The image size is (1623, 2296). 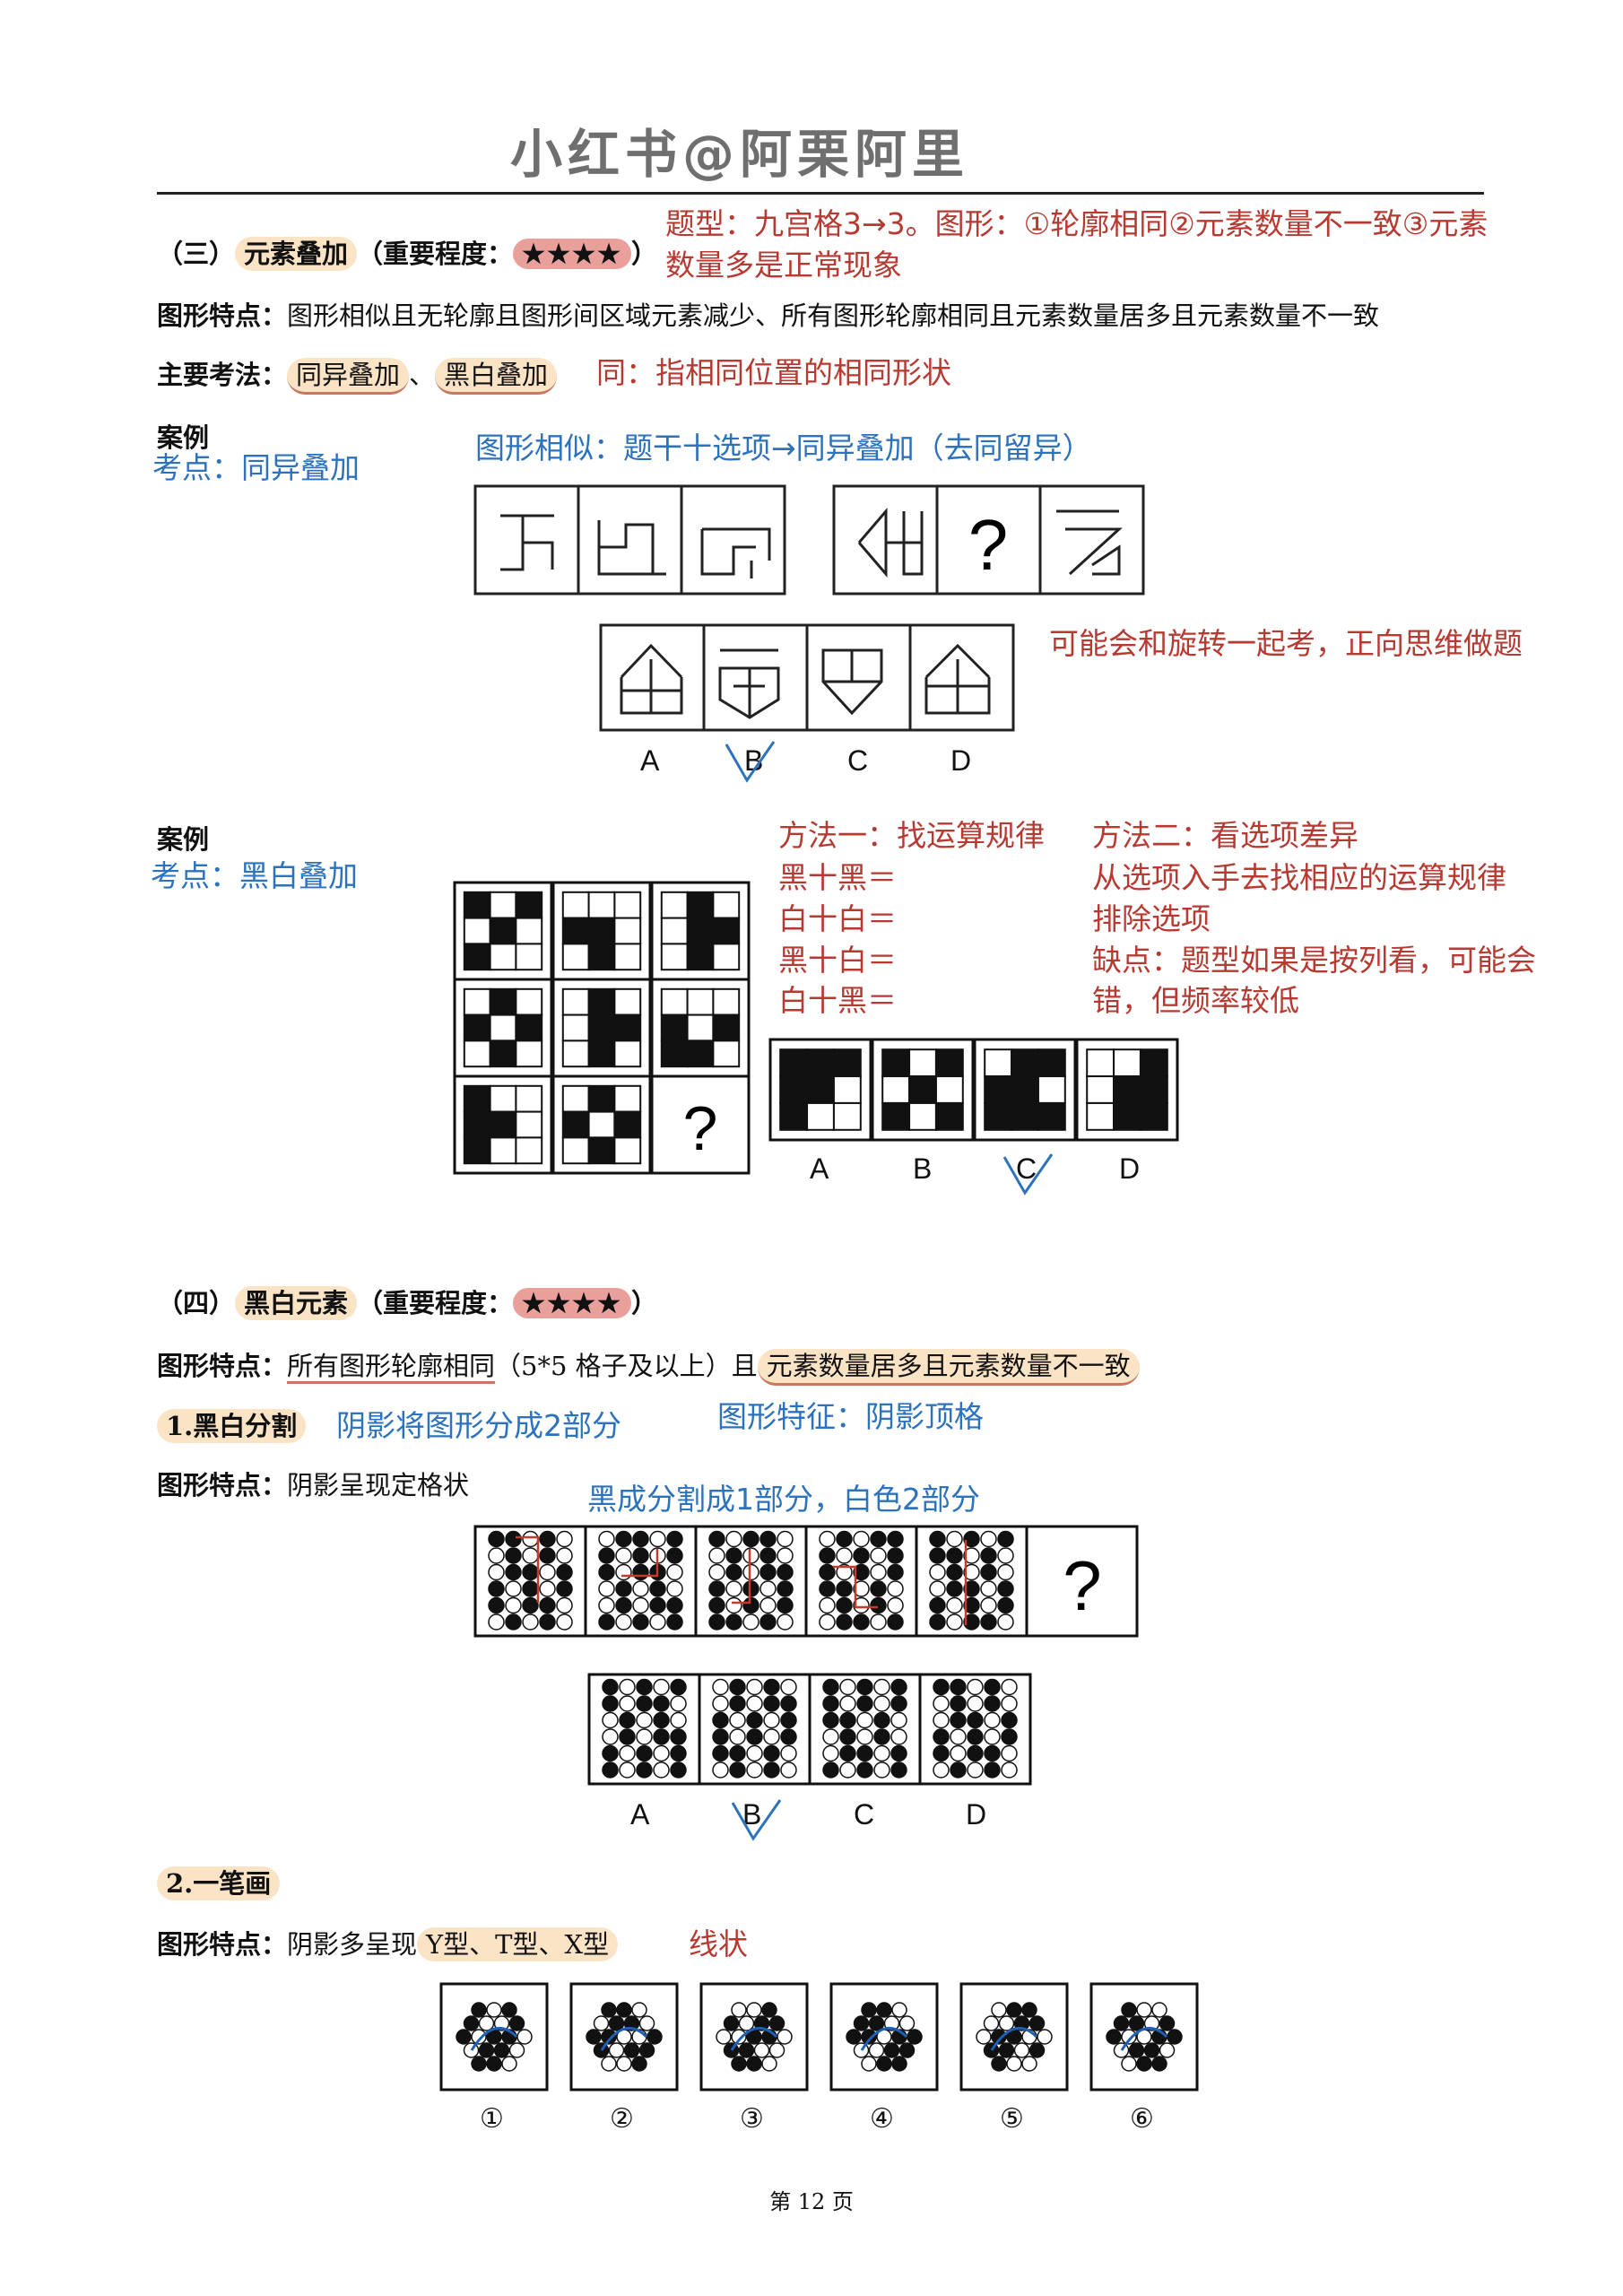 What do you see at coordinates (435, 1303) in the screenshot?
I see `section4-importance: （重要程度：` at bounding box center [435, 1303].